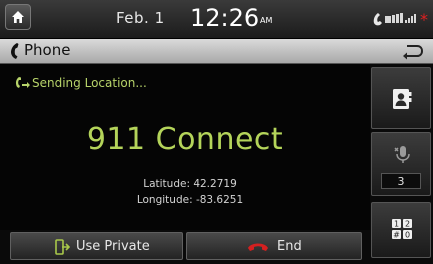 The width and height of the screenshot is (433, 264). I want to click on svg-text: 1, so click(396, 224).